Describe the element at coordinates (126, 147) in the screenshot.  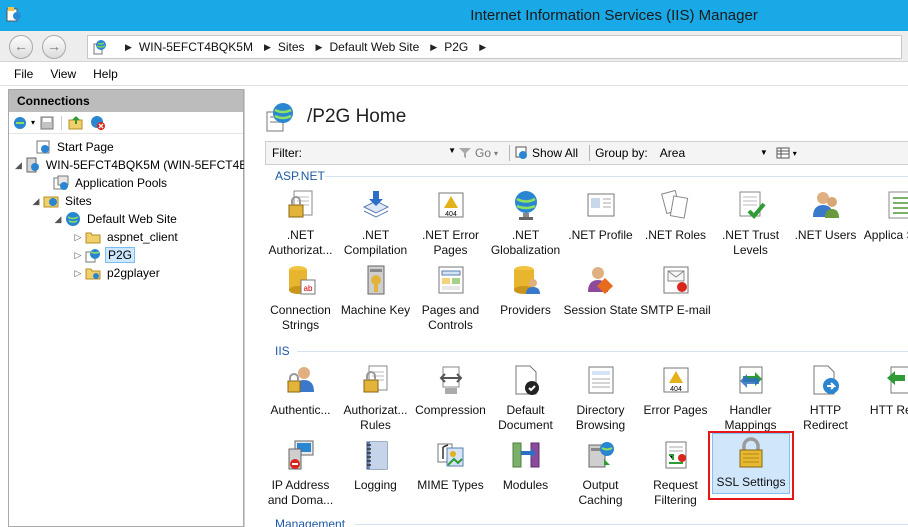
I see `tree-item-start-page: Start Page` at that location.